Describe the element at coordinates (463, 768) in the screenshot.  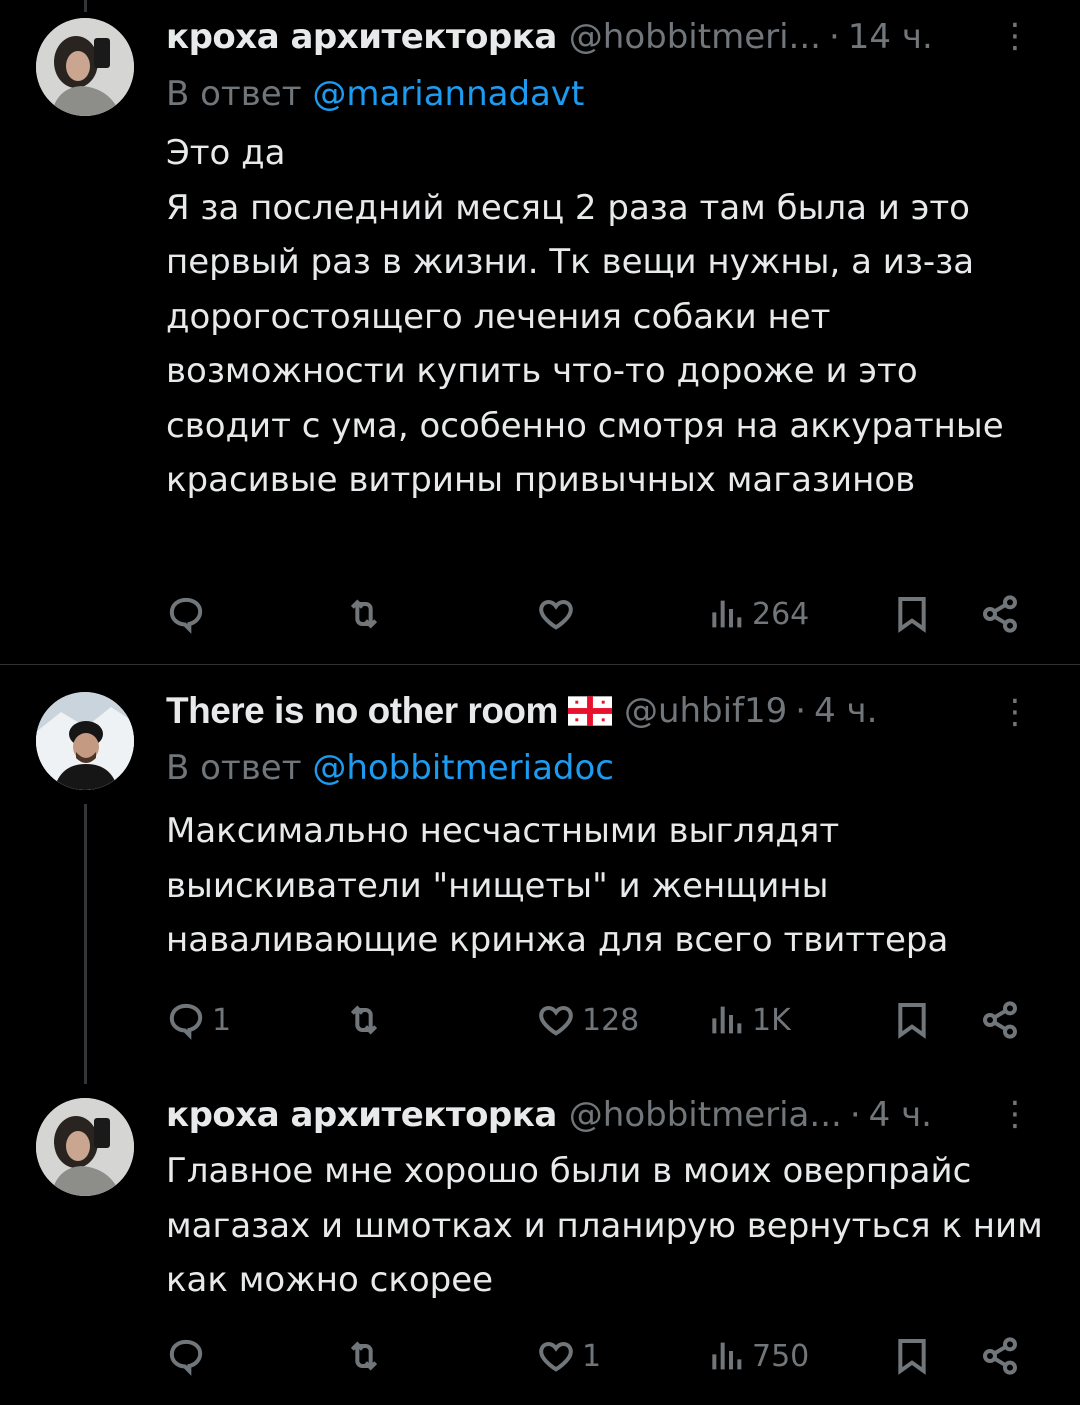
I see `reply-mention-link: @hobbitmeriadoc` at that location.